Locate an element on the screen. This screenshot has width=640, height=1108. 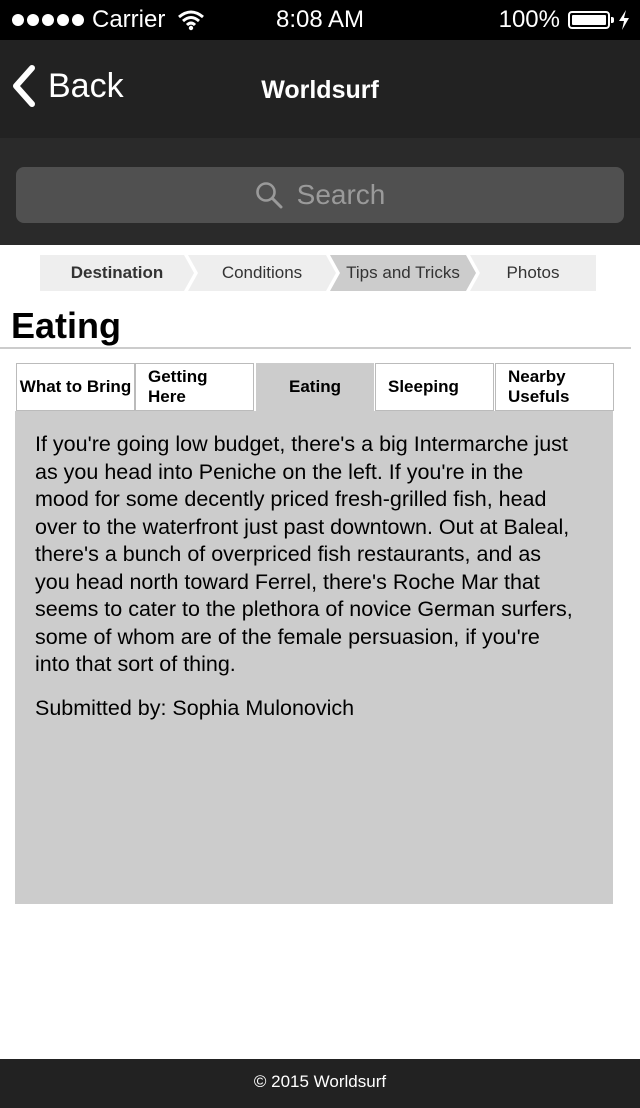
app-title: Worldsurf is located at coordinates (320, 90).